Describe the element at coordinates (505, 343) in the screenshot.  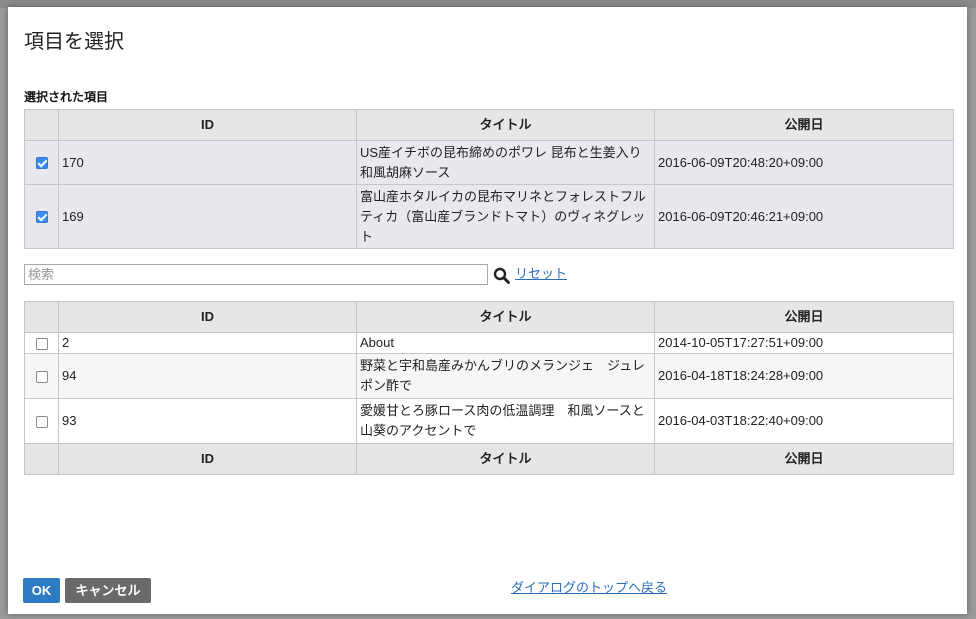
I see `result-row-title: About` at that location.